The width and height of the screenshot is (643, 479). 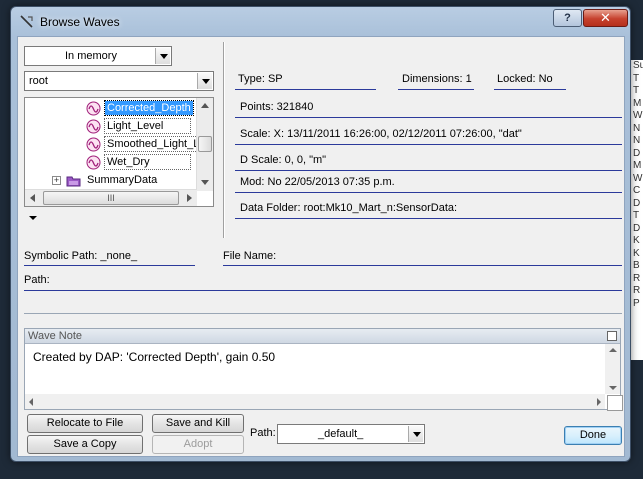 I want to click on path-select-value: _default_, so click(x=341, y=434).